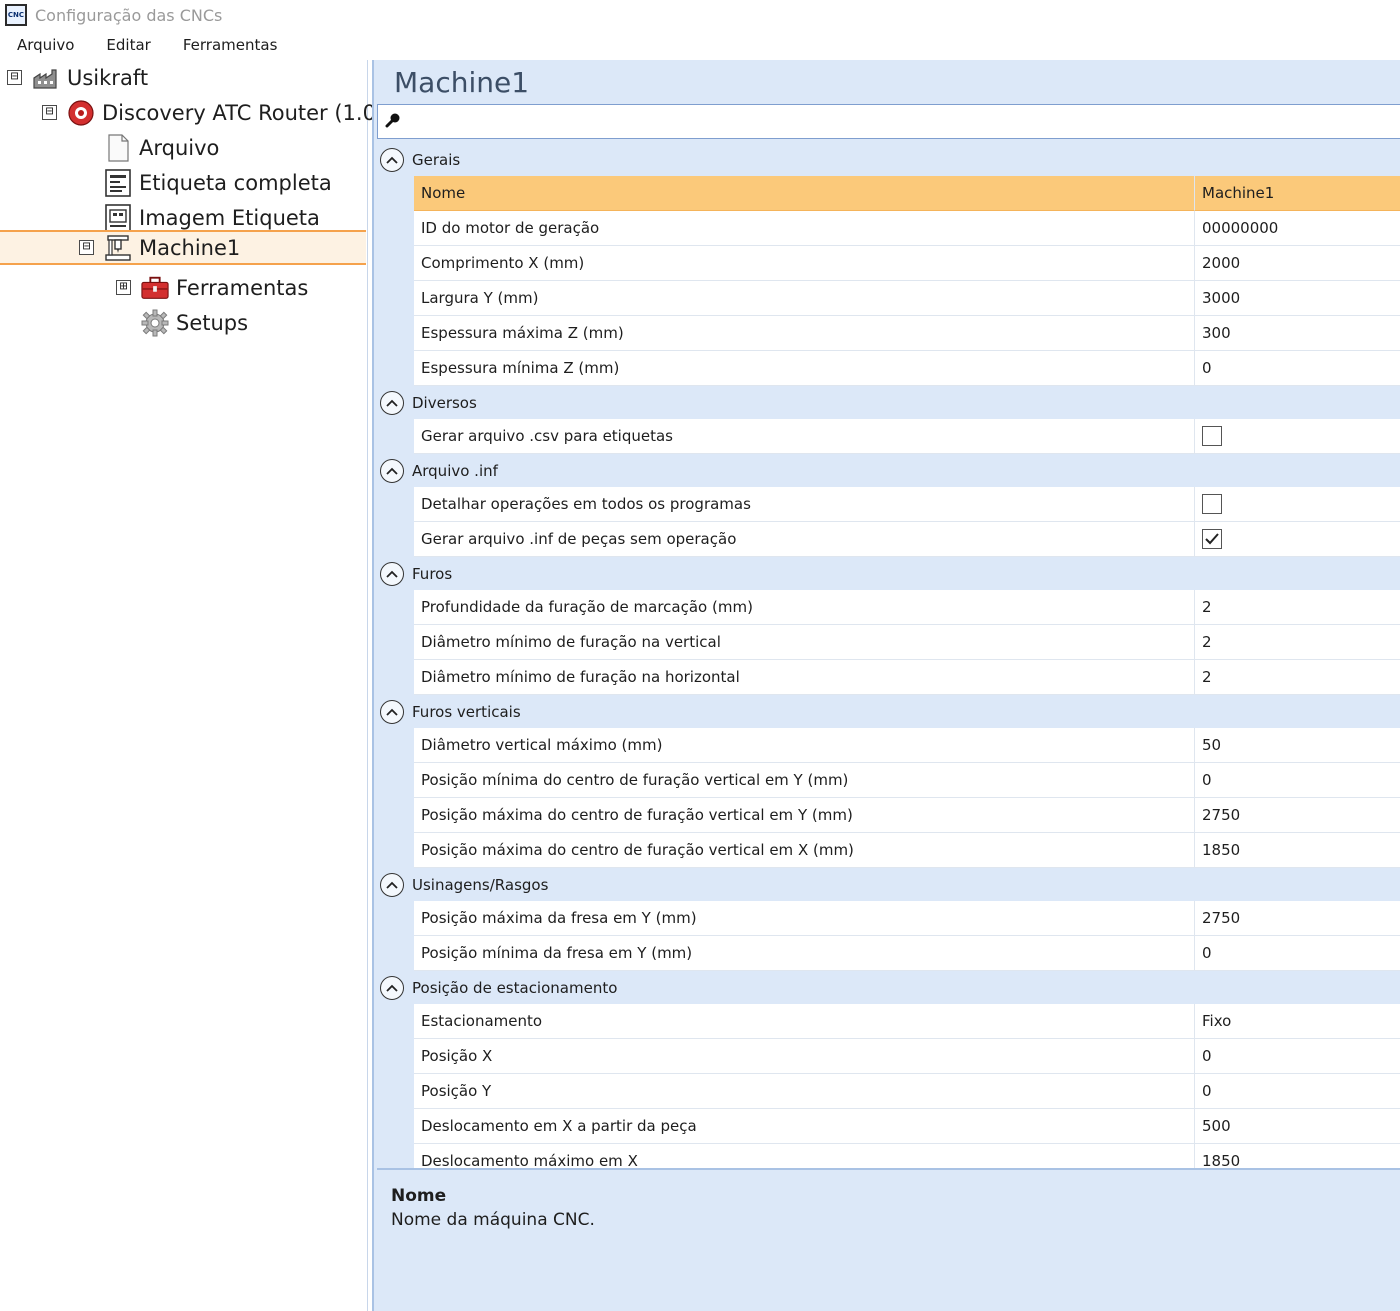 The height and width of the screenshot is (1311, 1400). I want to click on property-row: Gerar arquivo .csv para etiquetas, so click(888, 436).